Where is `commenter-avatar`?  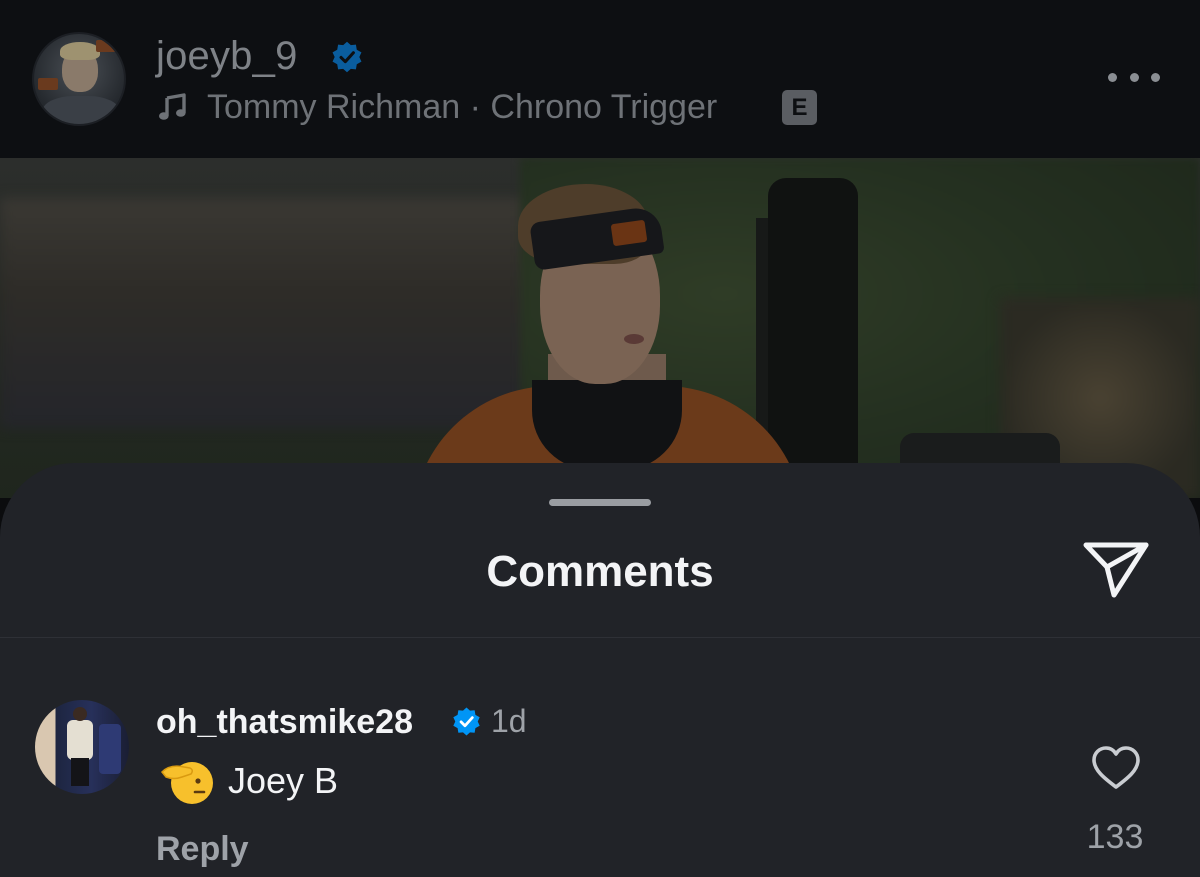
commenter-avatar is located at coordinates (82, 747).